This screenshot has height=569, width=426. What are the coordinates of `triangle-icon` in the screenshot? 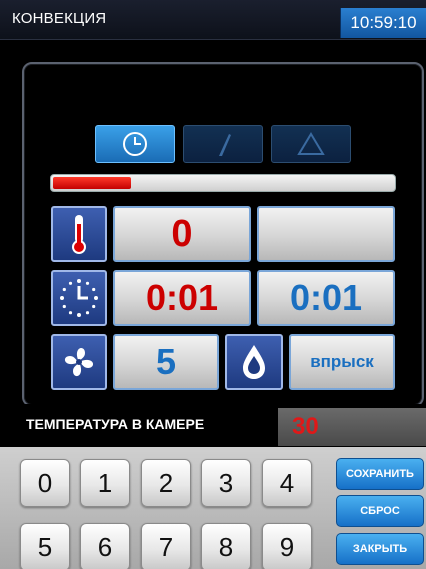 It's located at (311, 143).